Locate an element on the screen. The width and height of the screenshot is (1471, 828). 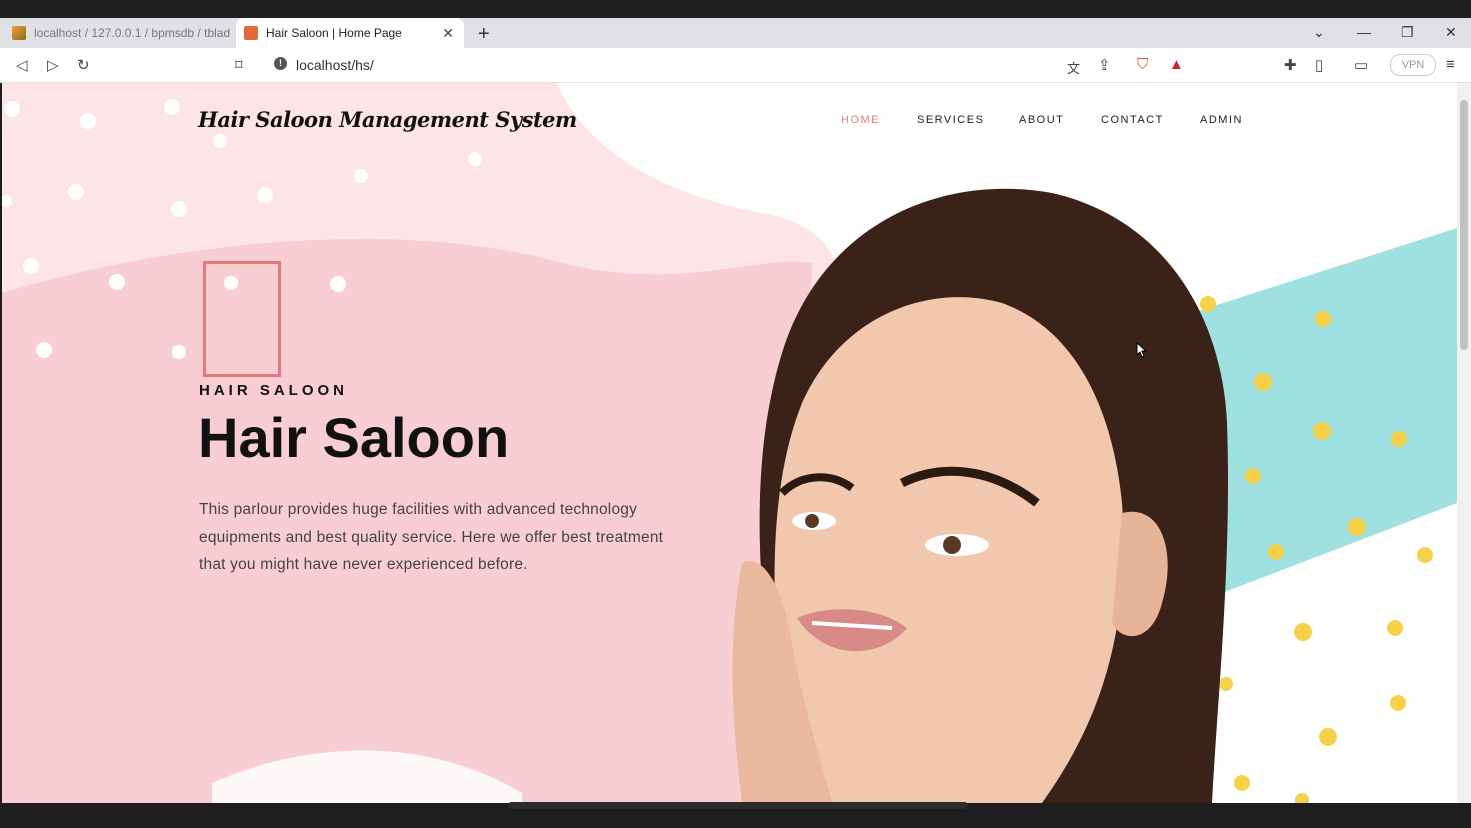
restore-icon: ❐ is located at coordinates (1407, 32).